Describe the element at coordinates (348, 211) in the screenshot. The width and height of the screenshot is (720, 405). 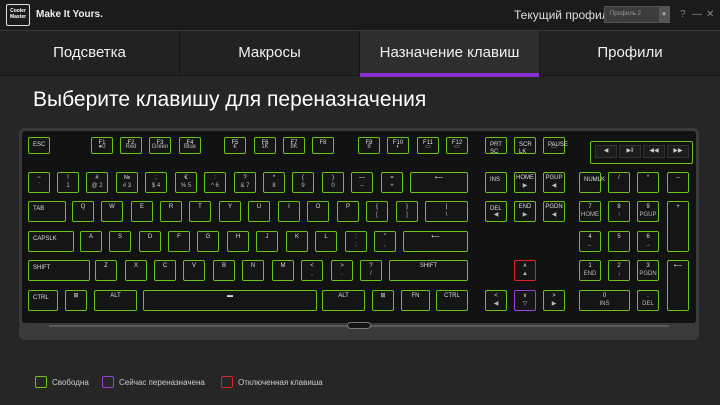
I see `key-p: P` at that location.